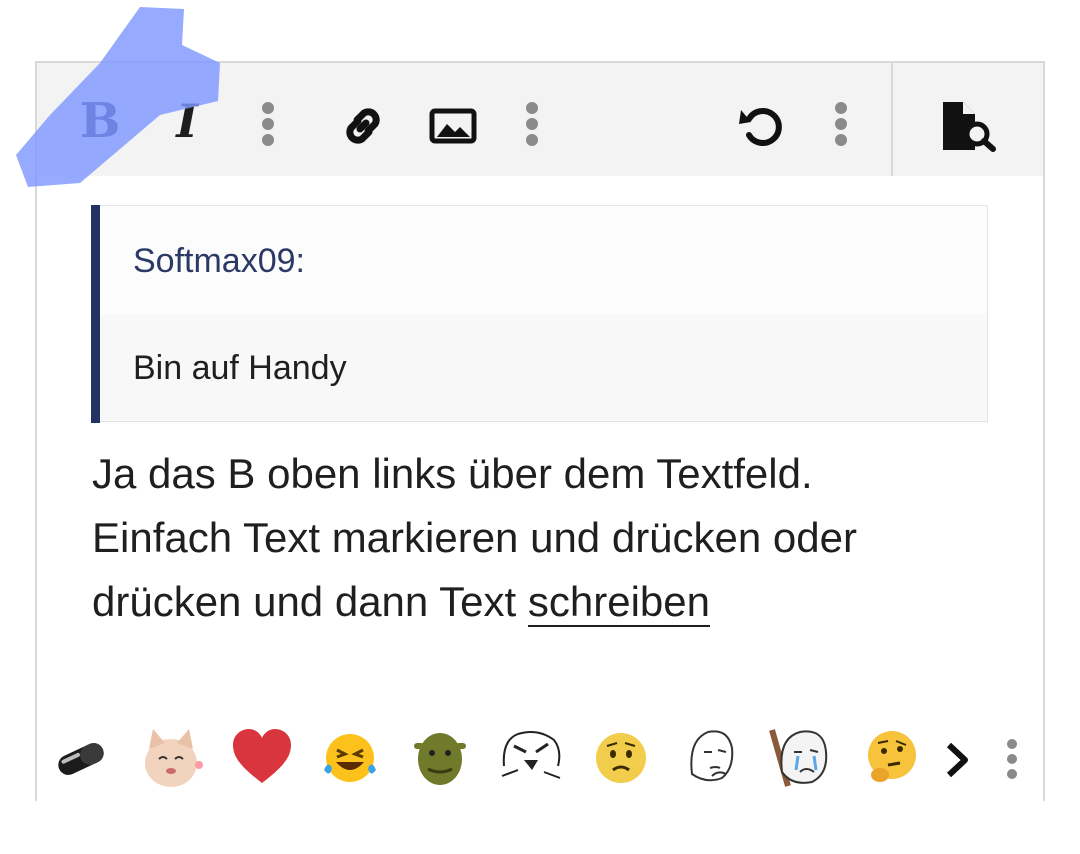 Image resolution: width=1080 pixels, height=854 pixels. I want to click on smiley-wojak-thinking, so click(711, 754).